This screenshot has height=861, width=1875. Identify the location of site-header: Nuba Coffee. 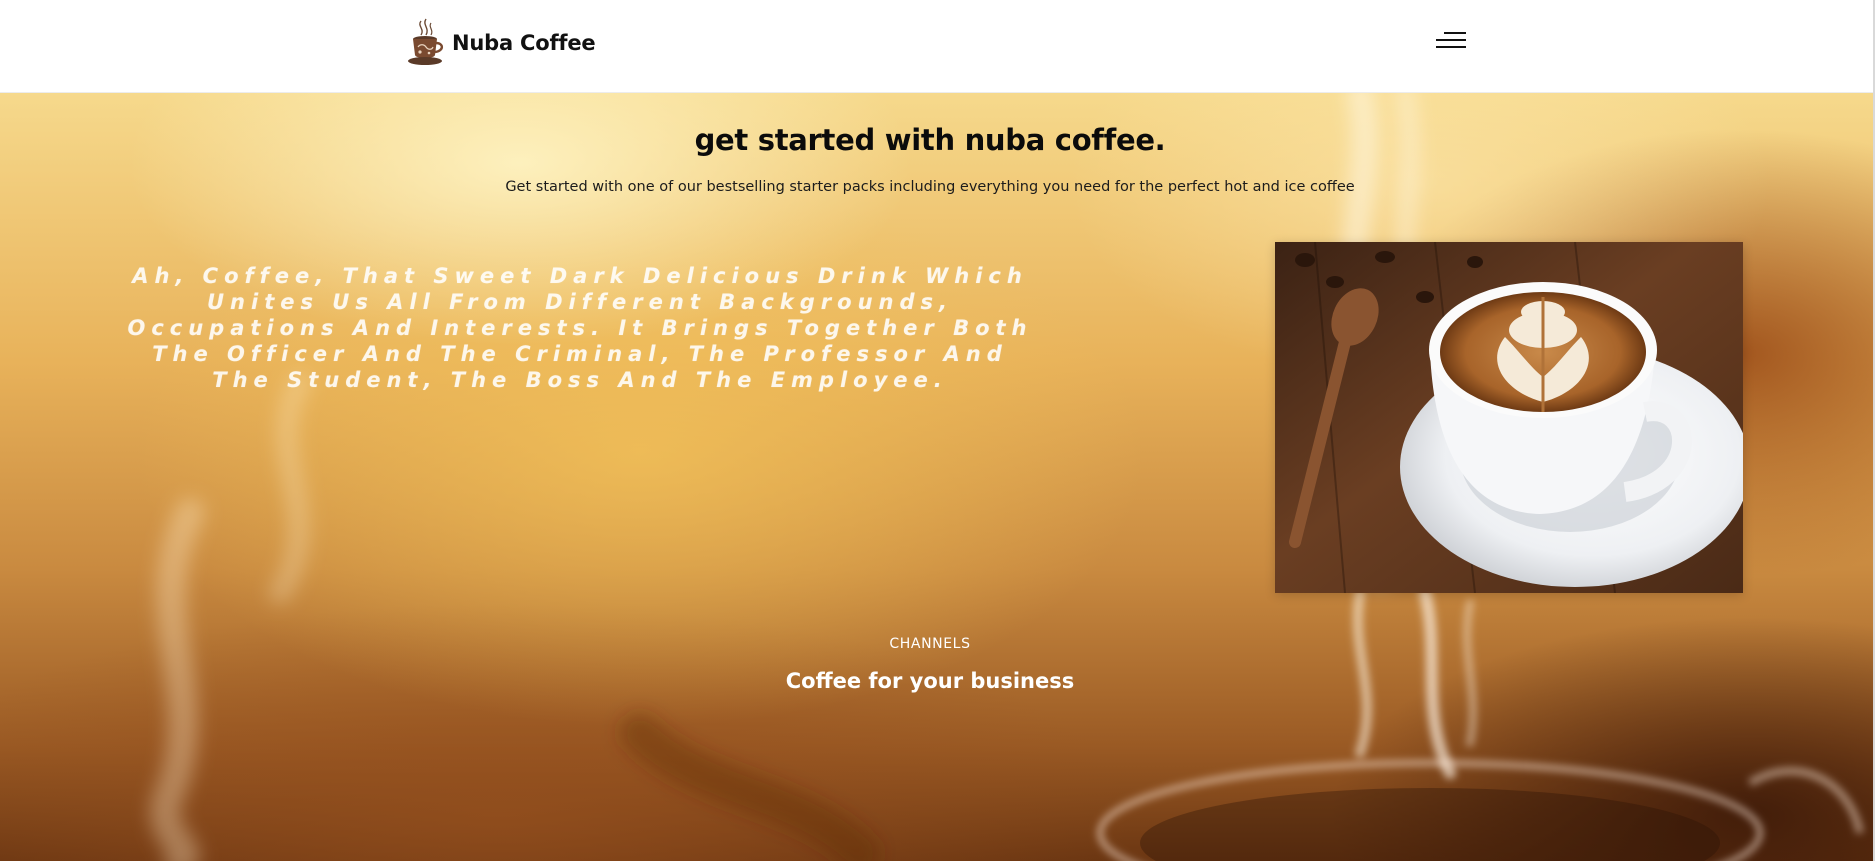
(936, 46).